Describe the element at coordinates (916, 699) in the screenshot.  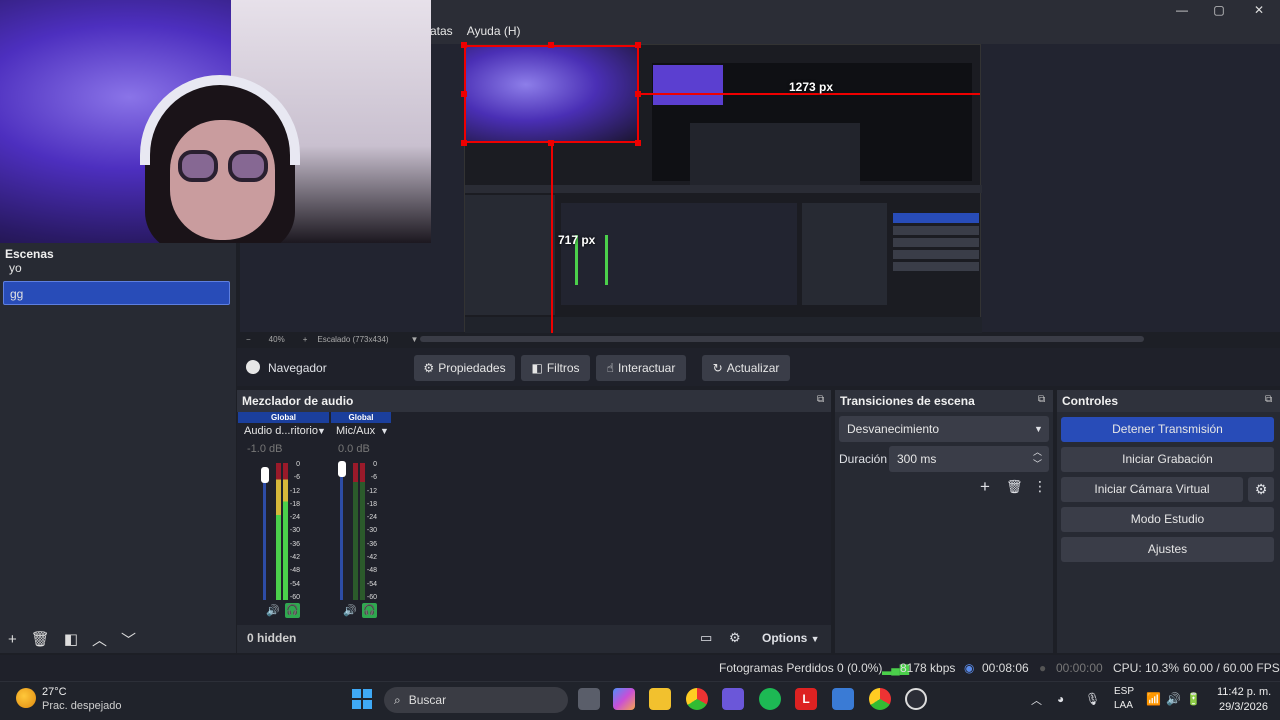
I see `obs-icon` at that location.